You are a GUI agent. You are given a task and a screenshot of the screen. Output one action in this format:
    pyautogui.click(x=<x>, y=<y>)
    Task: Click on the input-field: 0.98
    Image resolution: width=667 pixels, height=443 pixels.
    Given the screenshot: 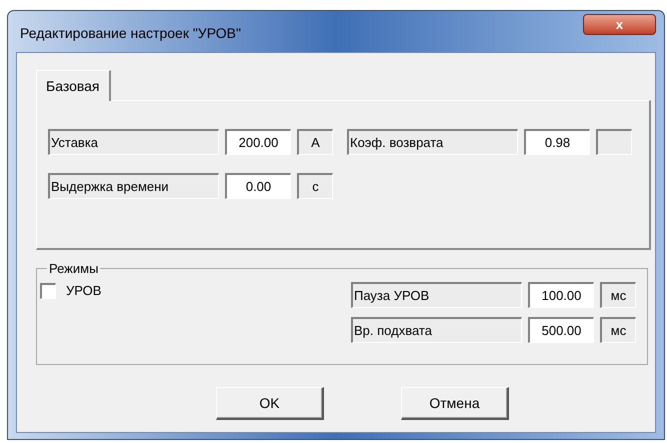 What is the action you would take?
    pyautogui.click(x=557, y=142)
    